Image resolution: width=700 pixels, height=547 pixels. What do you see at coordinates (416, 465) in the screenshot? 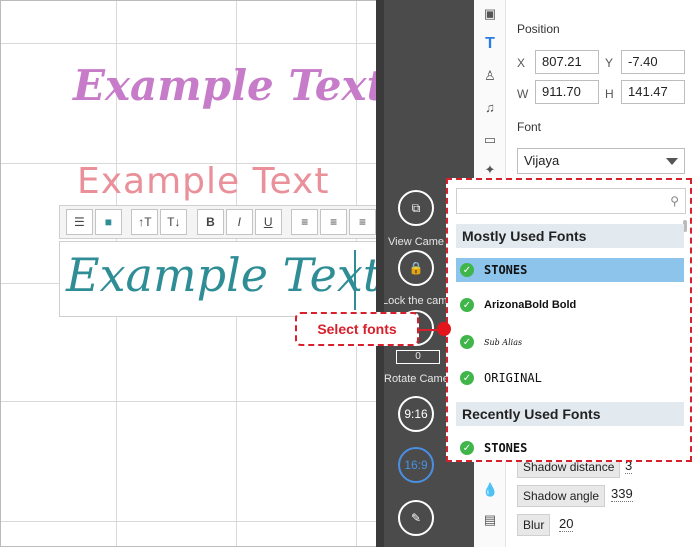
I see `ratio-16-9-button: 16:9` at bounding box center [416, 465].